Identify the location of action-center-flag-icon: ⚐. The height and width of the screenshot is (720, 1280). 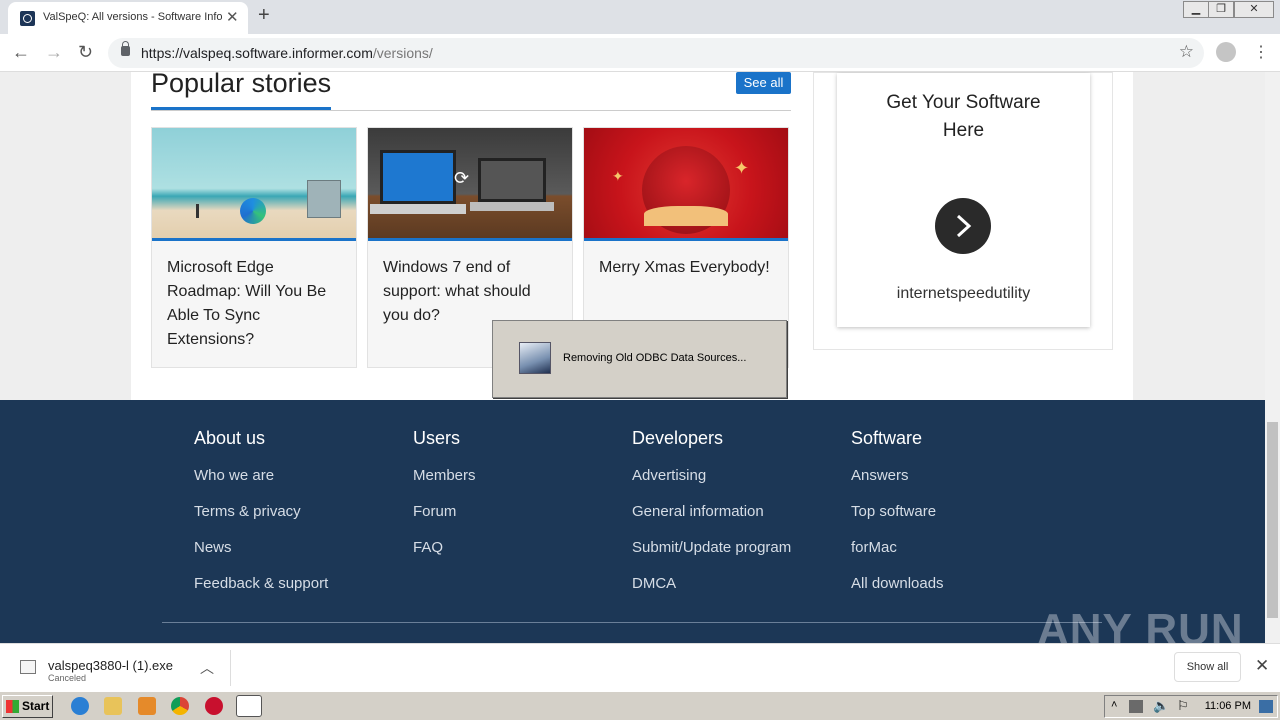
(1183, 706).